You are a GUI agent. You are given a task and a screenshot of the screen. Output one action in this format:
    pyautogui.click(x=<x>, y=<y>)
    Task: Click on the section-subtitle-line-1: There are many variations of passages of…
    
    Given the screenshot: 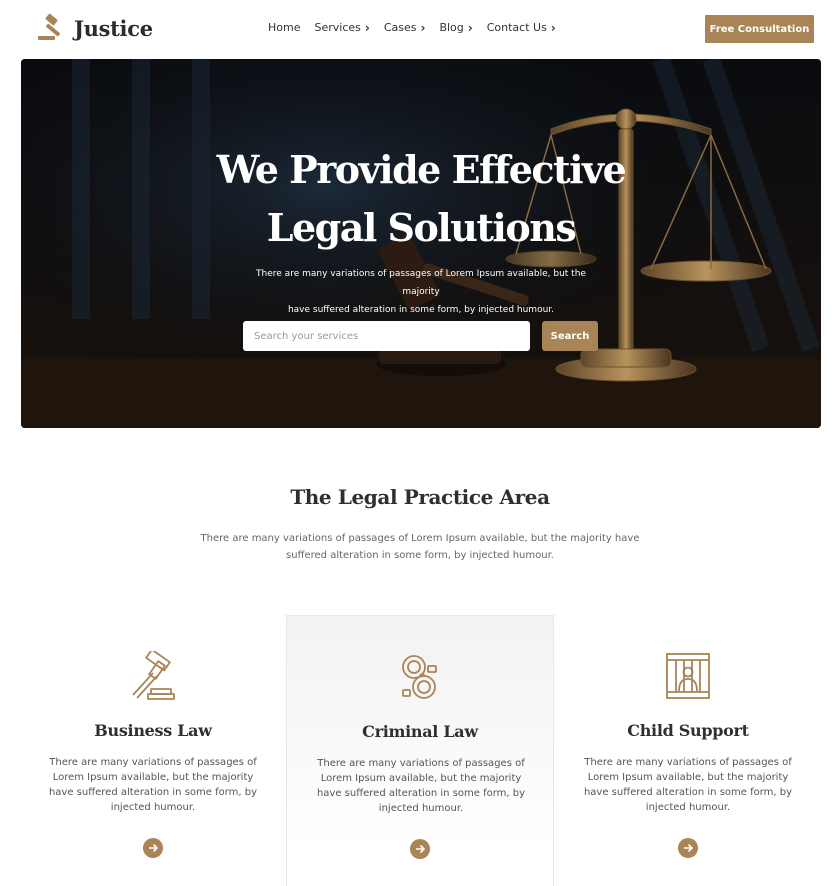 What is the action you would take?
    pyautogui.click(x=420, y=538)
    